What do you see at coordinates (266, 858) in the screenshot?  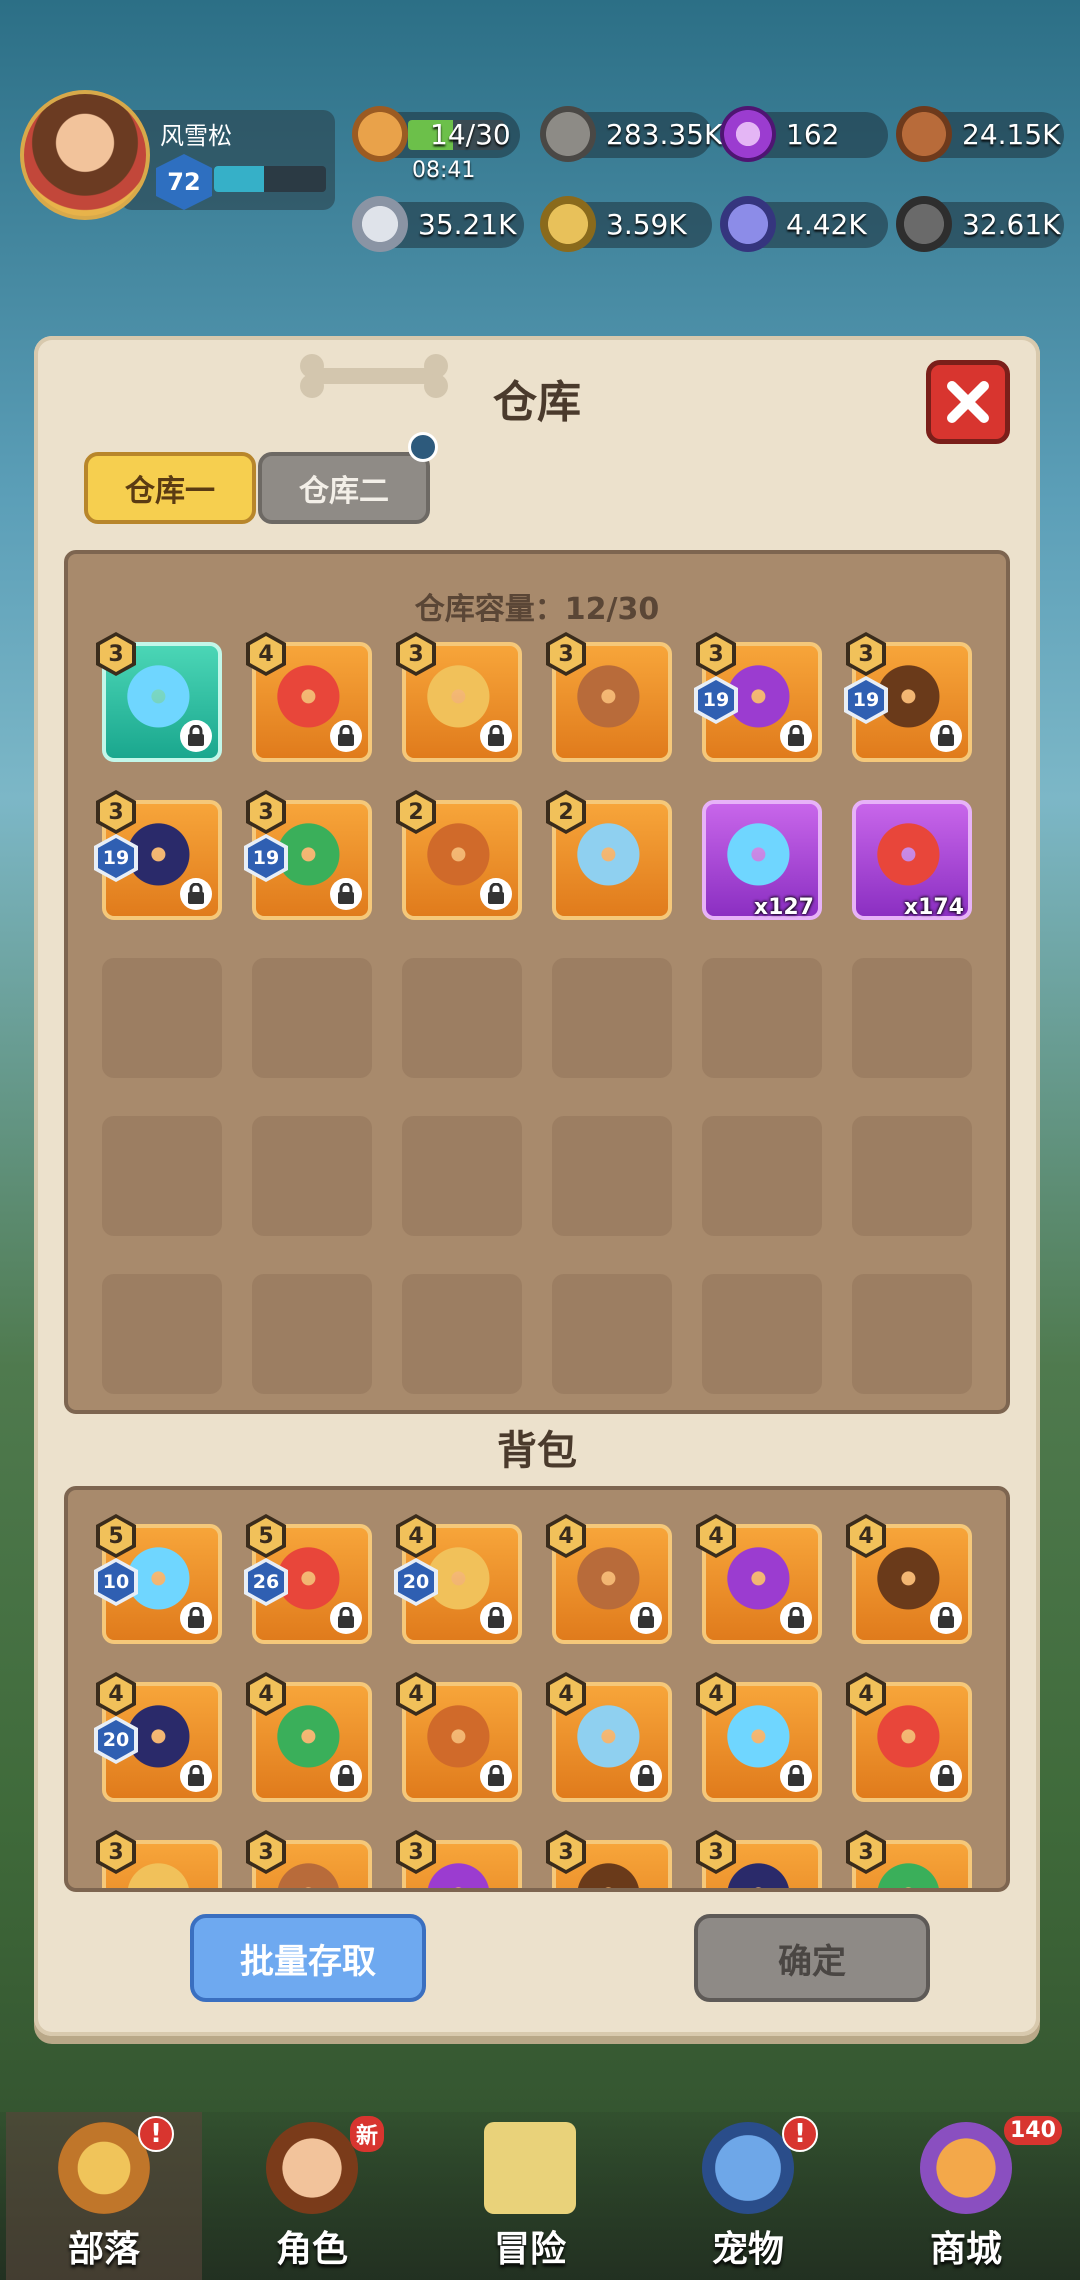 I see `enhance-level: 19` at bounding box center [266, 858].